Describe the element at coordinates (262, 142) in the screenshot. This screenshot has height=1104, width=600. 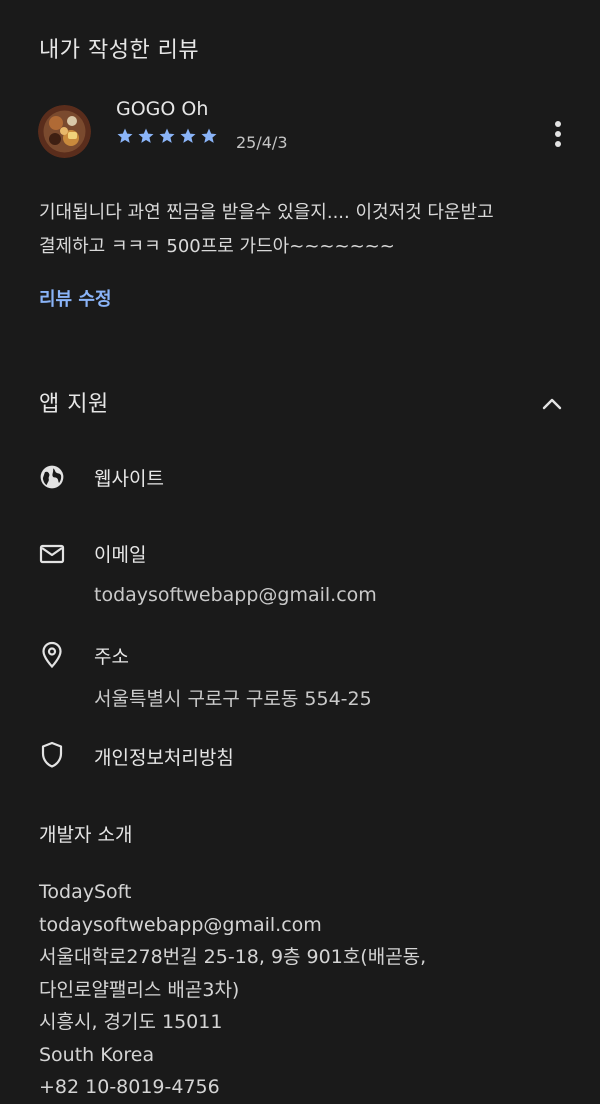
I see `review-date: 25/4/3` at that location.